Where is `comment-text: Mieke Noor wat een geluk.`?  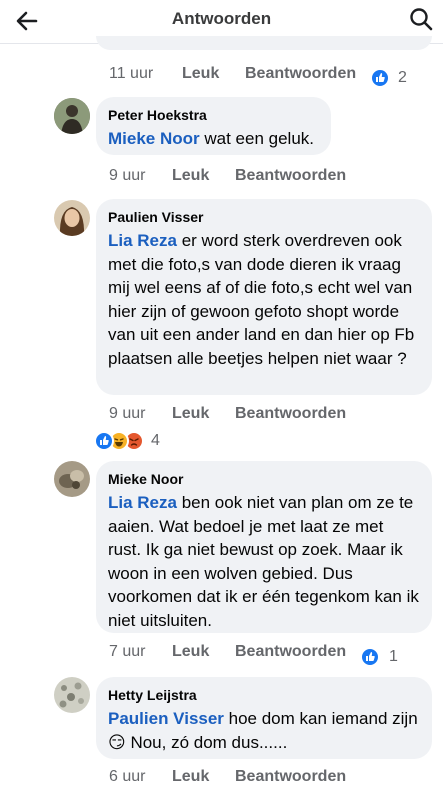 comment-text: Mieke Noor wat een geluk. is located at coordinates (213, 139).